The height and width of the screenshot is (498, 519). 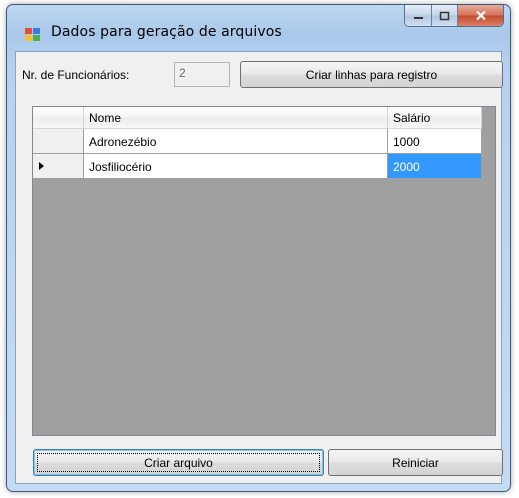 I want to click on close-button, so click(x=480, y=15).